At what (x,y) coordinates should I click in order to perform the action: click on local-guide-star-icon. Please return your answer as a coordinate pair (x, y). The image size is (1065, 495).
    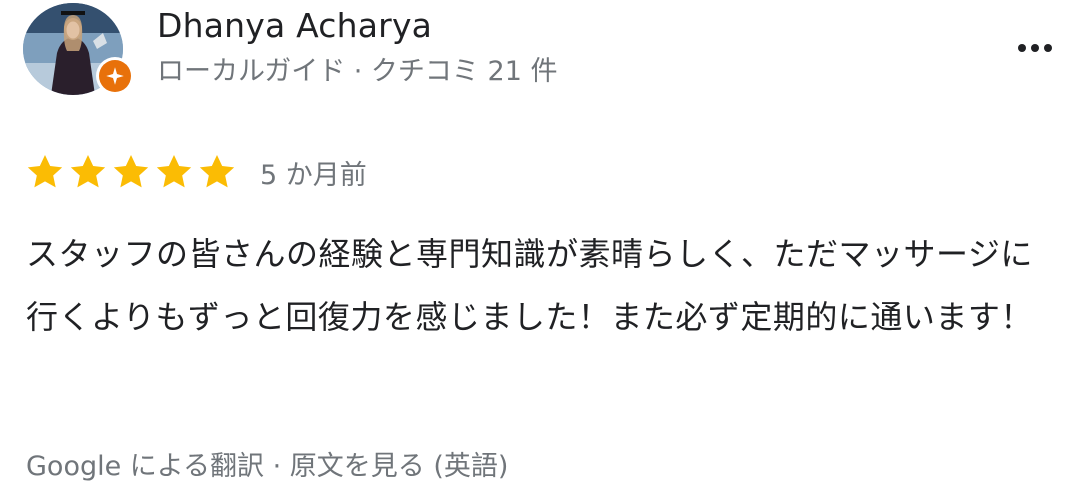
    Looking at the image, I should click on (115, 76).